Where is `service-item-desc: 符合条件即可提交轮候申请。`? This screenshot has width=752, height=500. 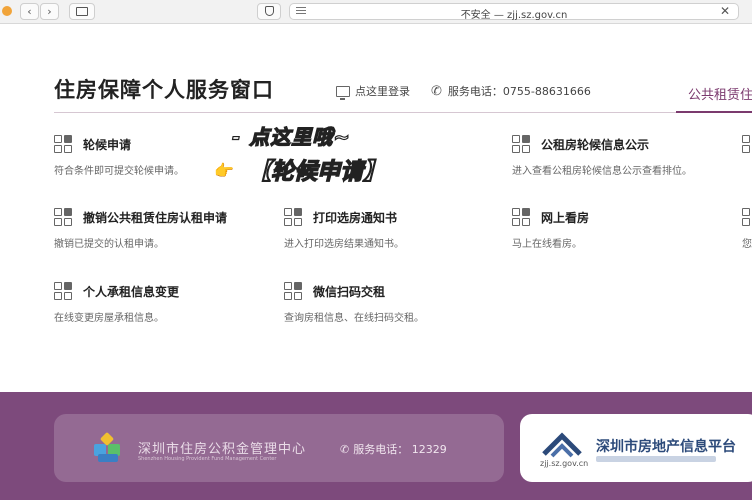
service-item-desc: 符合条件即可提交轮候申请。 is located at coordinates (119, 171).